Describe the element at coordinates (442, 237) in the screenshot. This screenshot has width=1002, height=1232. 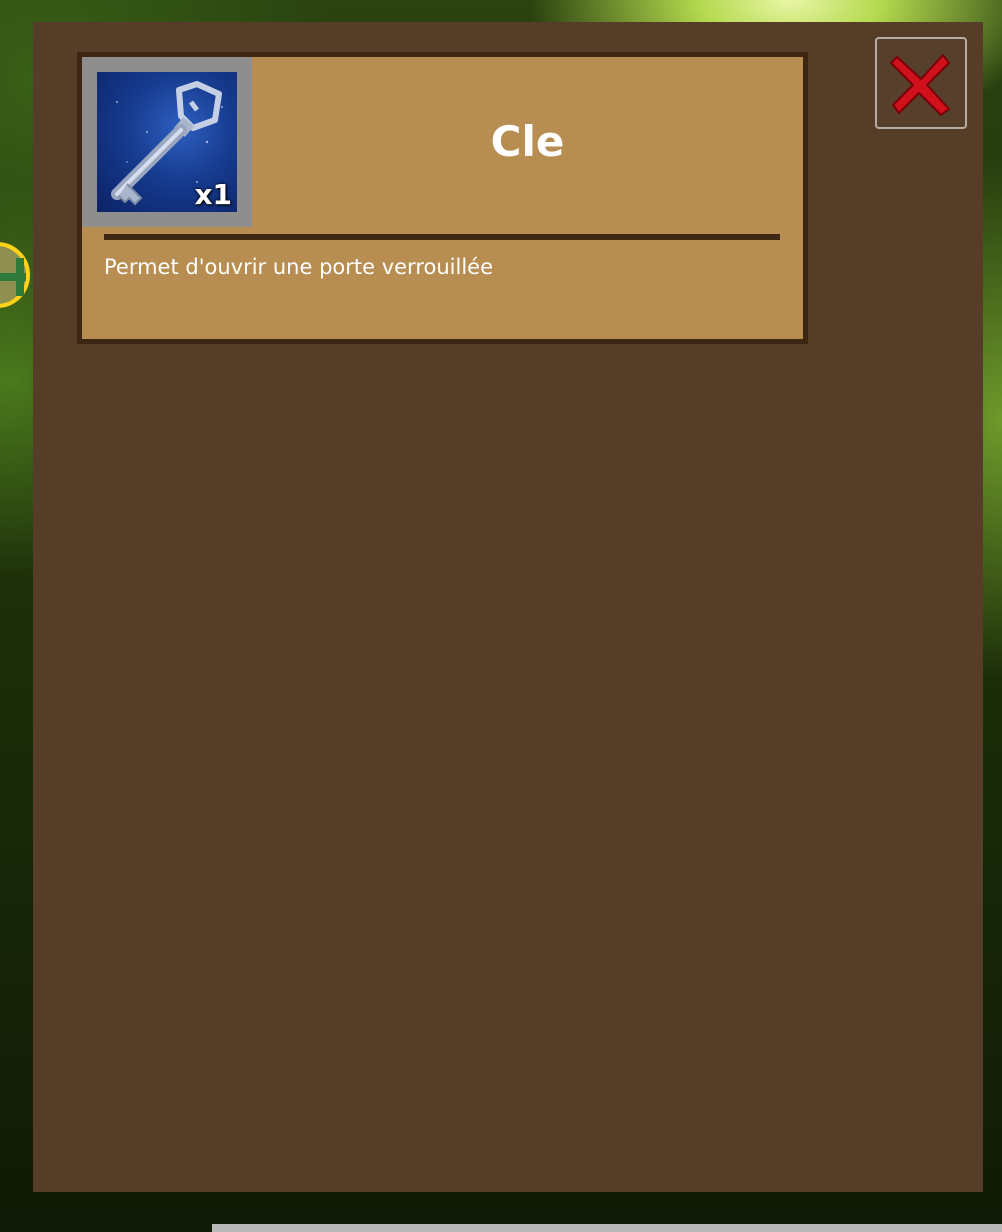
I see `divider` at that location.